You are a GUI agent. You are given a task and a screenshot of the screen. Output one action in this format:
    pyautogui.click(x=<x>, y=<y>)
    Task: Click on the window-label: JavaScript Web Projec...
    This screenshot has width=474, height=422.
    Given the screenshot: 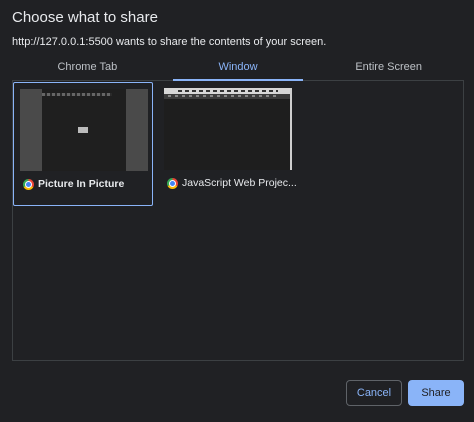 What is the action you would take?
    pyautogui.click(x=232, y=183)
    